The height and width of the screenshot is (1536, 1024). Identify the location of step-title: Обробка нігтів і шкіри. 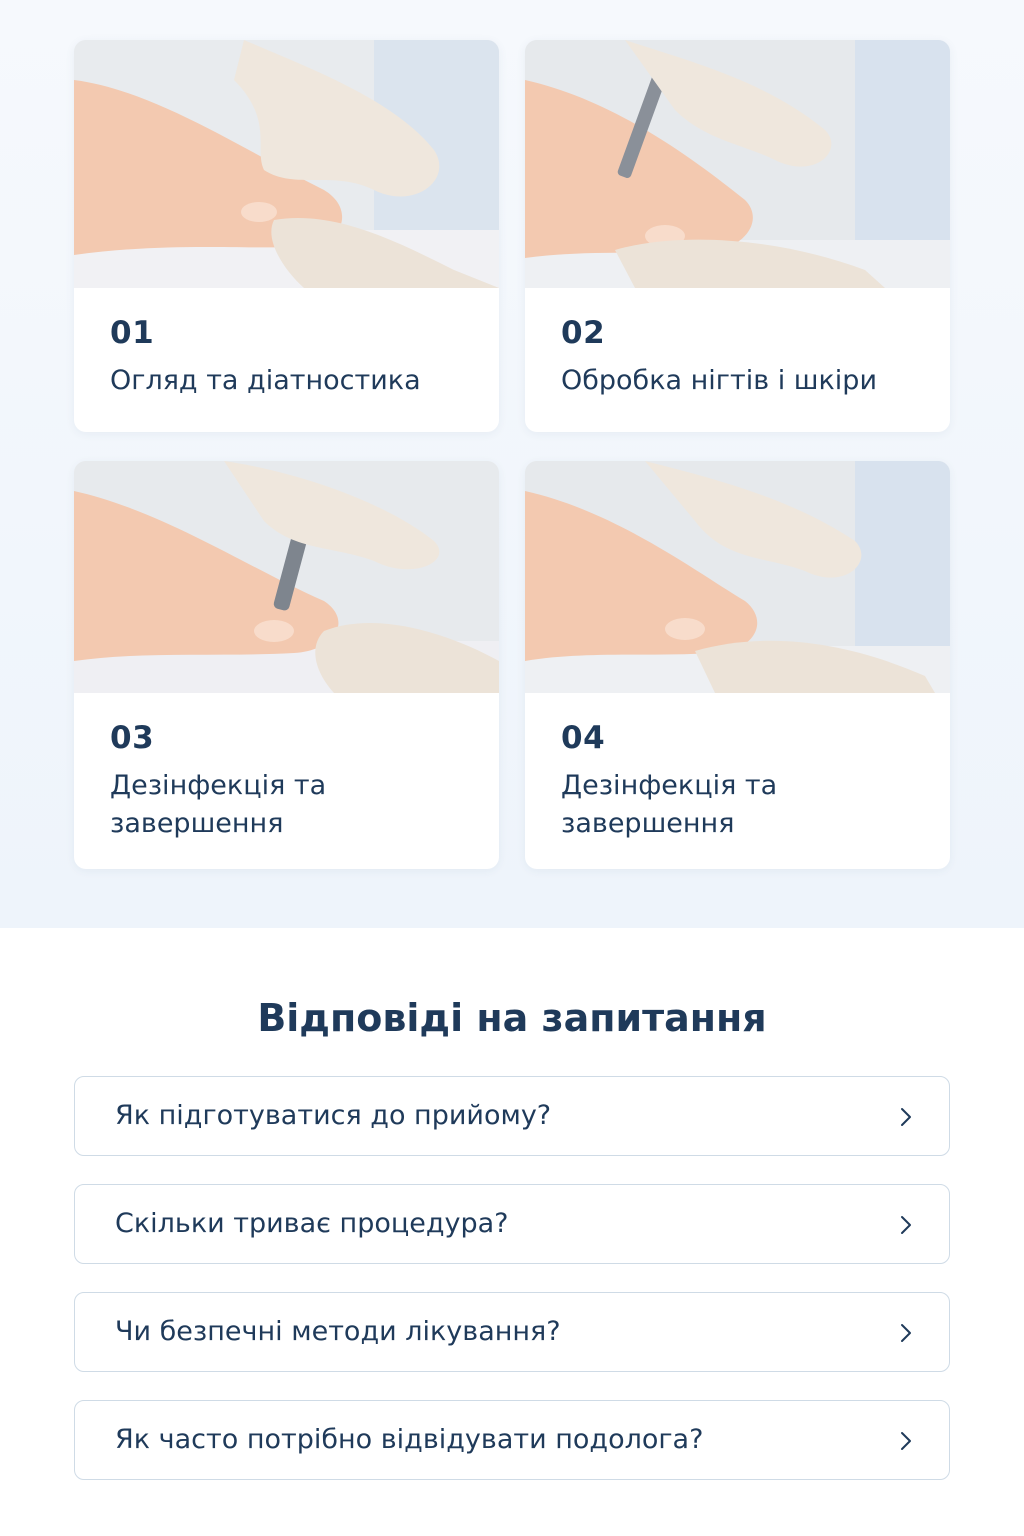
(719, 380).